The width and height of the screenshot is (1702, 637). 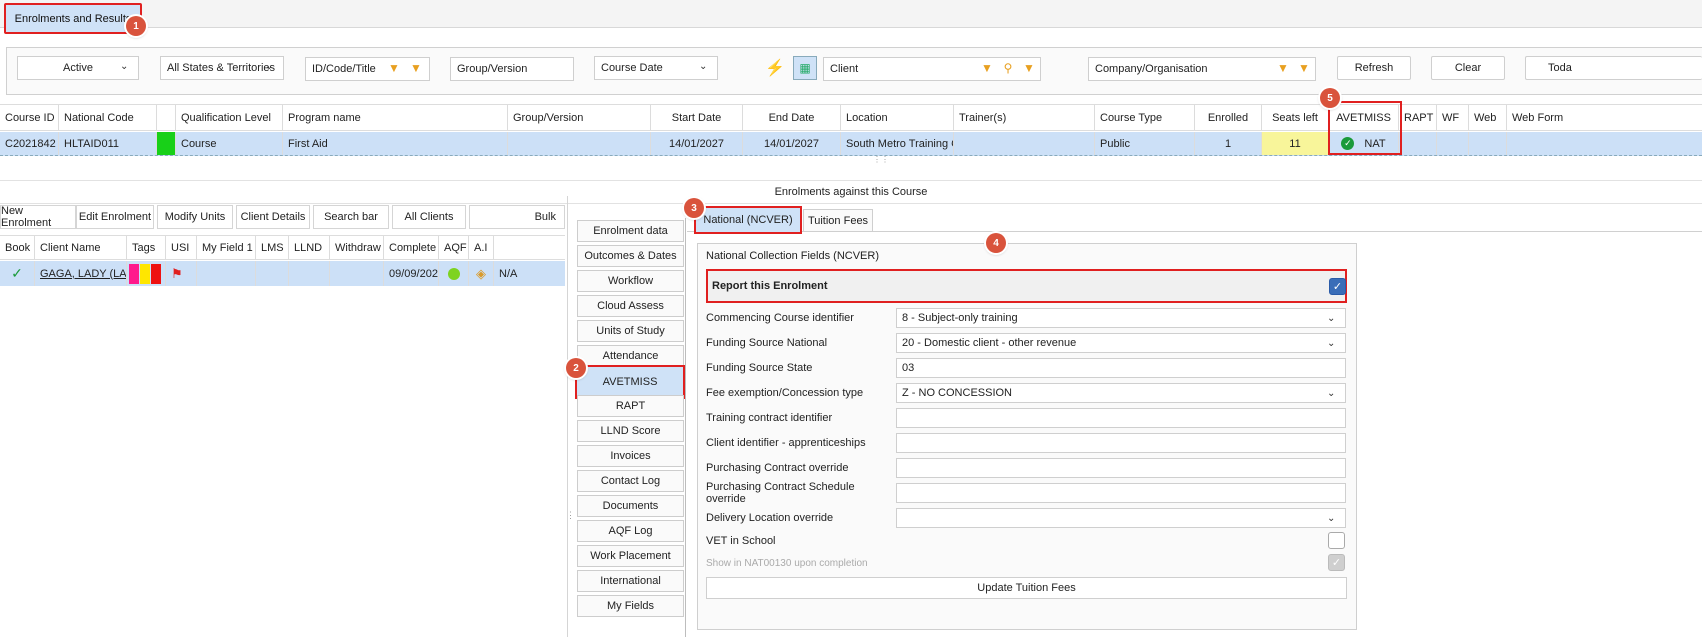 I want to click on report-enrolment-row: Report this Enrolment ✓, so click(x=1026, y=286).